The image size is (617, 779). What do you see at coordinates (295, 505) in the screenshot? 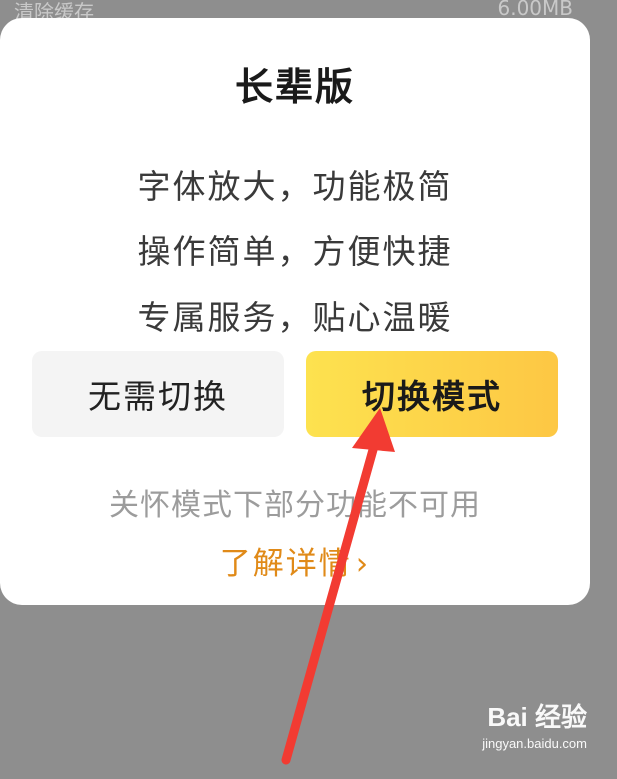
I see `limited-features-note: 关怀模式下部分功能不可用` at bounding box center [295, 505].